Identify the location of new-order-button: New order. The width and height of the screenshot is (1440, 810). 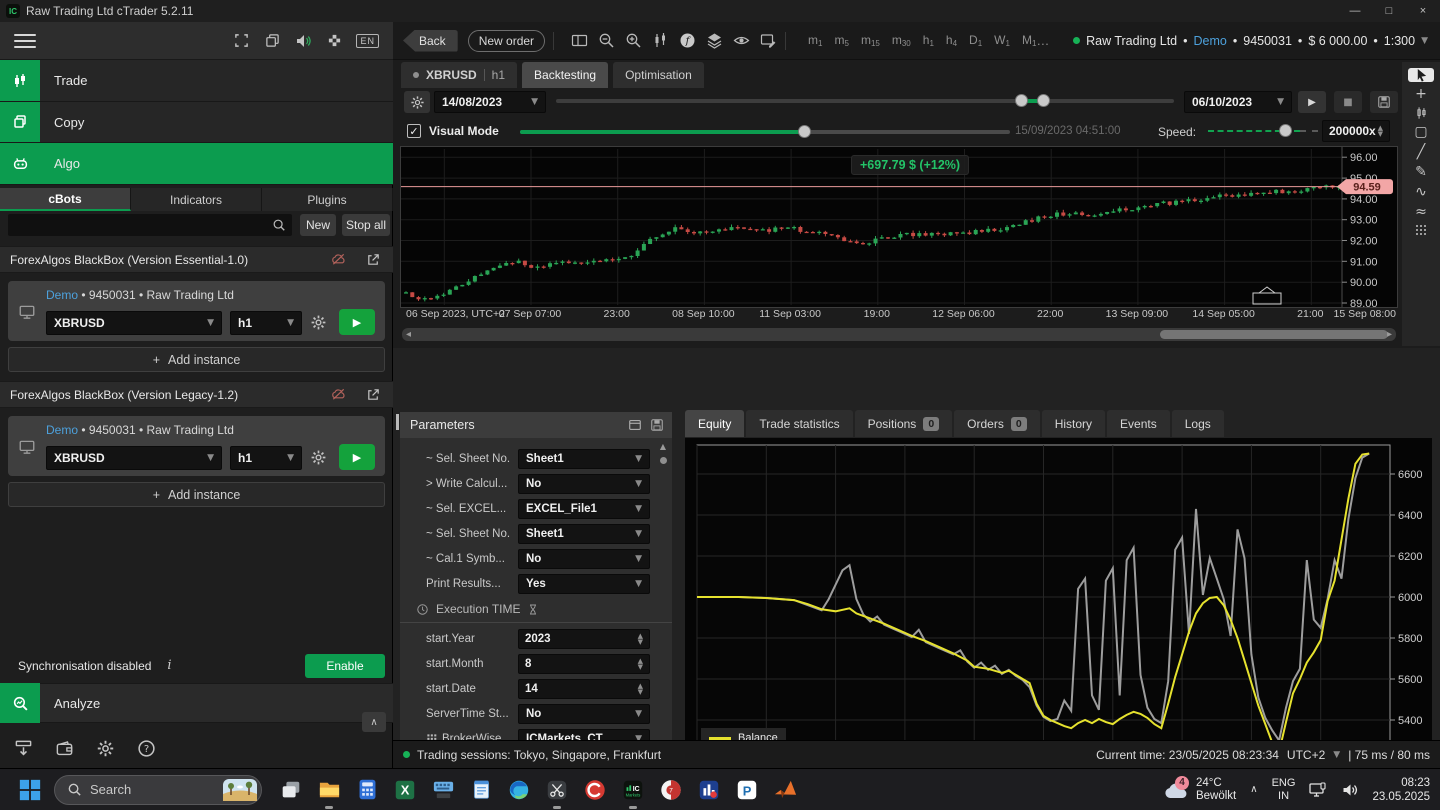
(506, 40).